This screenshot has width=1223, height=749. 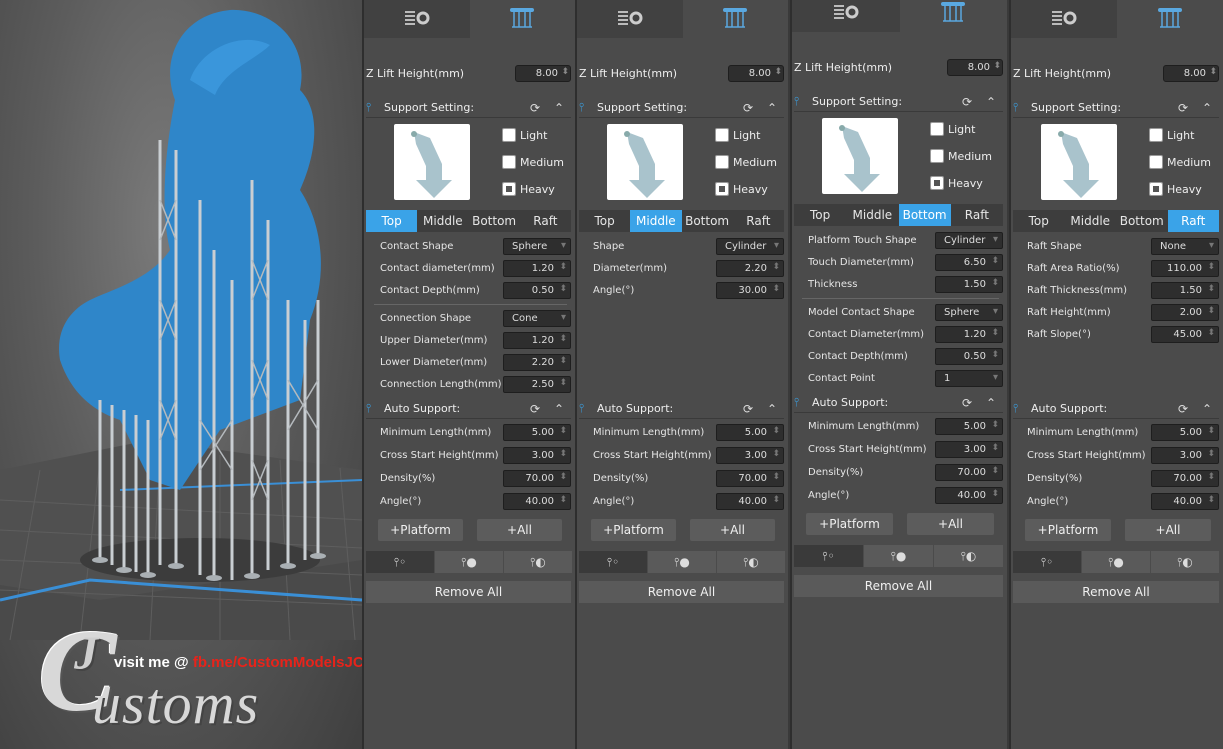 I want to click on field-spinbox: 30.00, so click(x=750, y=290).